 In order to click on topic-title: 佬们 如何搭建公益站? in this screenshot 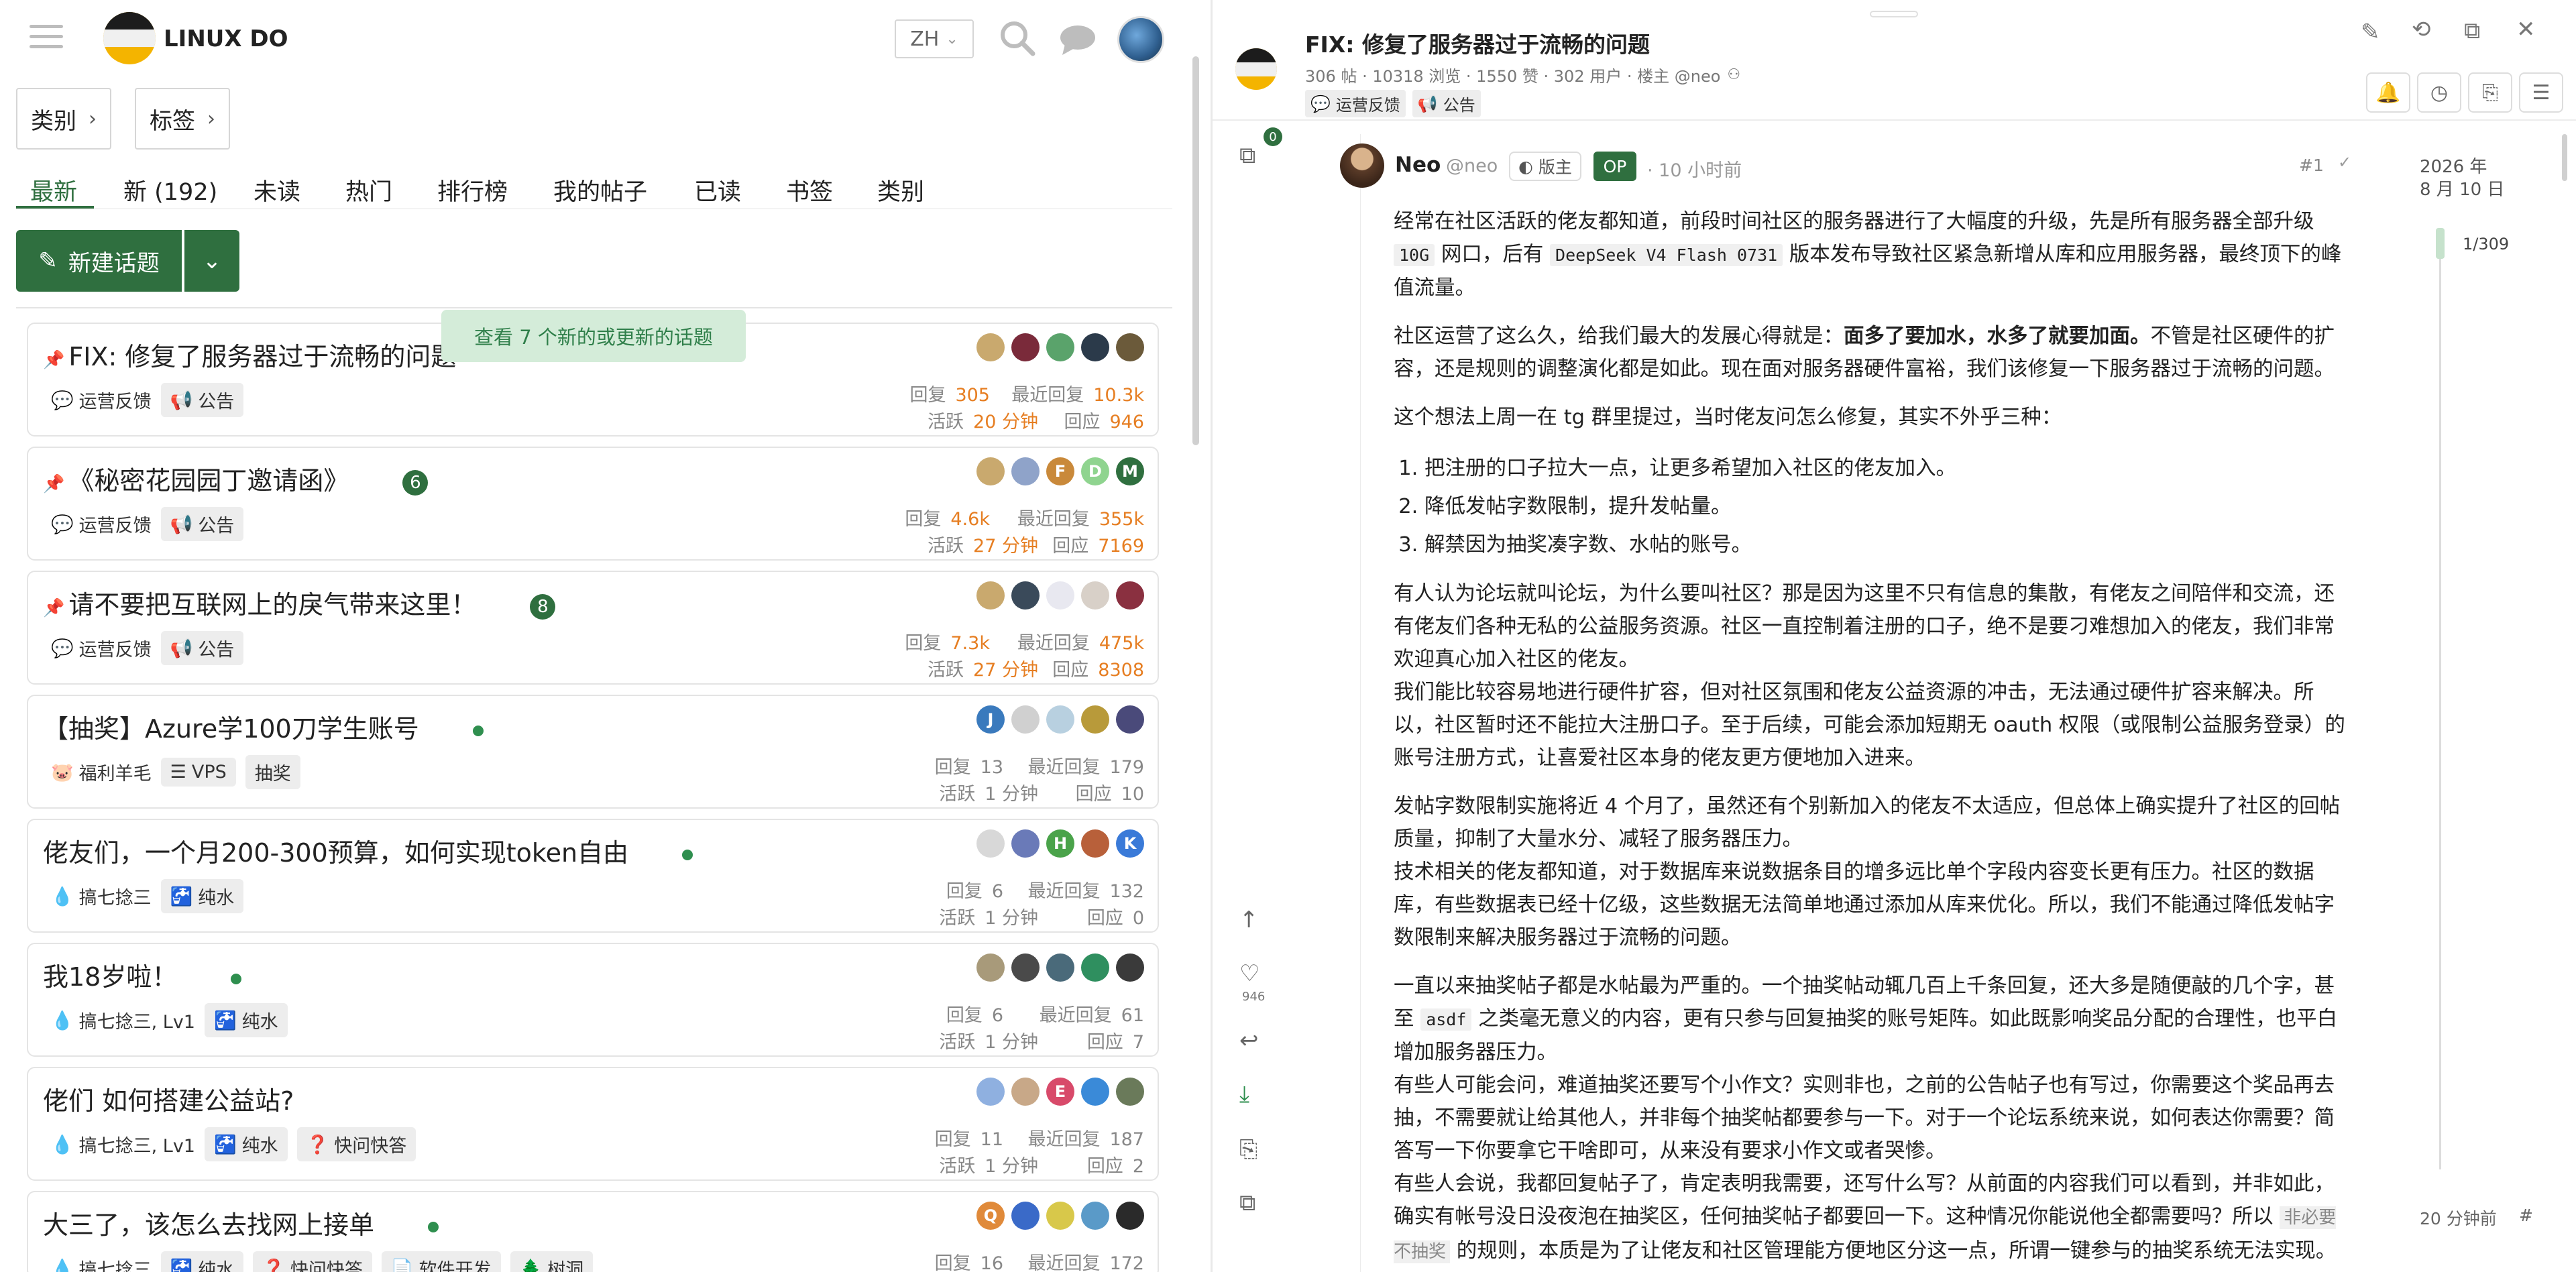, I will do `click(168, 1098)`.